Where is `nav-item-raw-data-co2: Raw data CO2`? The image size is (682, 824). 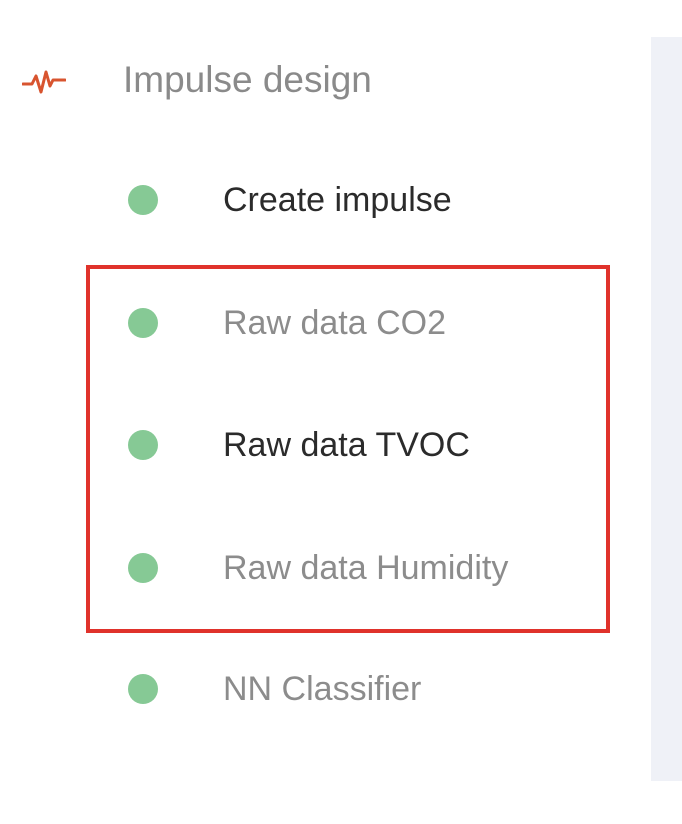
nav-item-raw-data-co2: Raw data CO2 is located at coordinates (300, 323).